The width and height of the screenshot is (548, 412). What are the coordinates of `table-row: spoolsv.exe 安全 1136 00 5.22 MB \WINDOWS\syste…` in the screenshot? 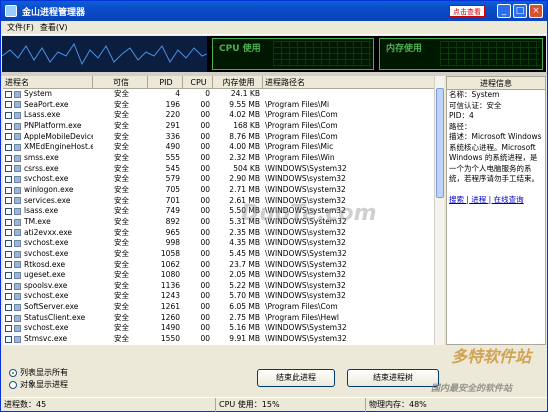 It's located at (218, 286).